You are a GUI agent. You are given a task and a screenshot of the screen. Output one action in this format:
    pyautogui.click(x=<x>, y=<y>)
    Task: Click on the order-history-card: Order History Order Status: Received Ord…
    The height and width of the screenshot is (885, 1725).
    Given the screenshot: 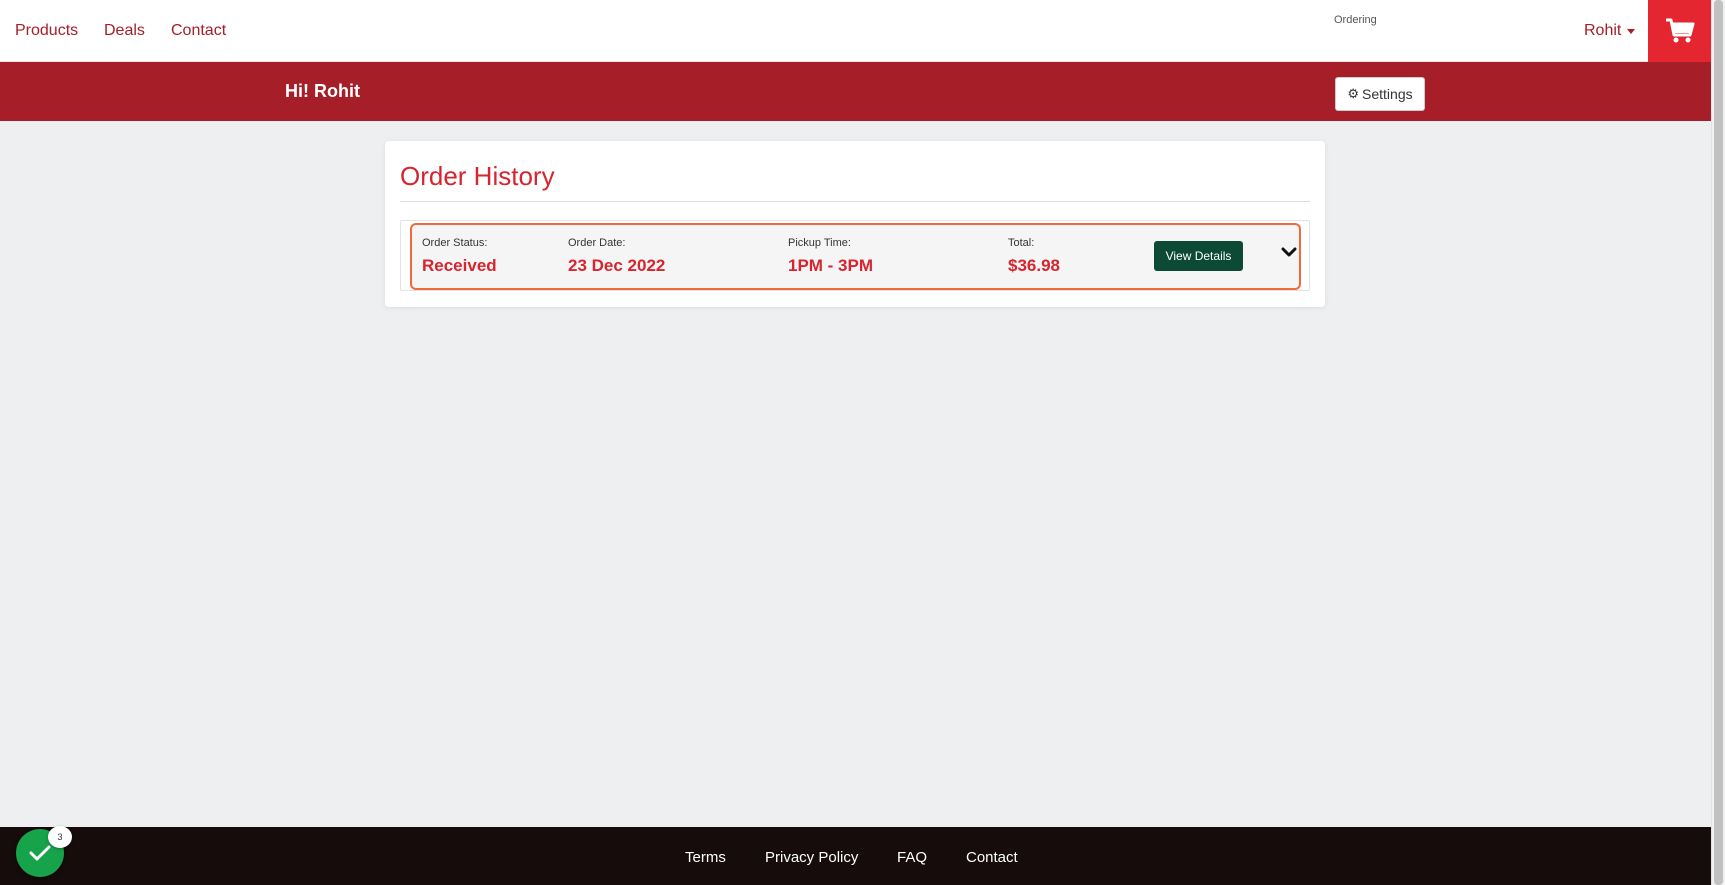 What is the action you would take?
    pyautogui.click(x=855, y=224)
    